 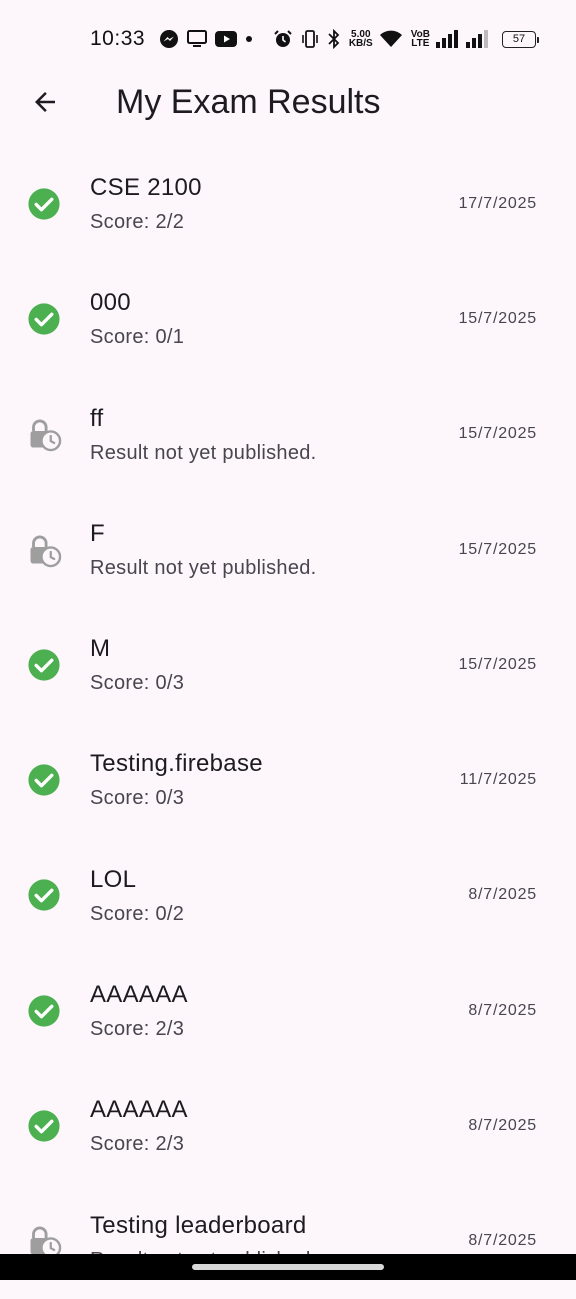 What do you see at coordinates (176, 764) in the screenshot?
I see `exam-title: Testing.firebase` at bounding box center [176, 764].